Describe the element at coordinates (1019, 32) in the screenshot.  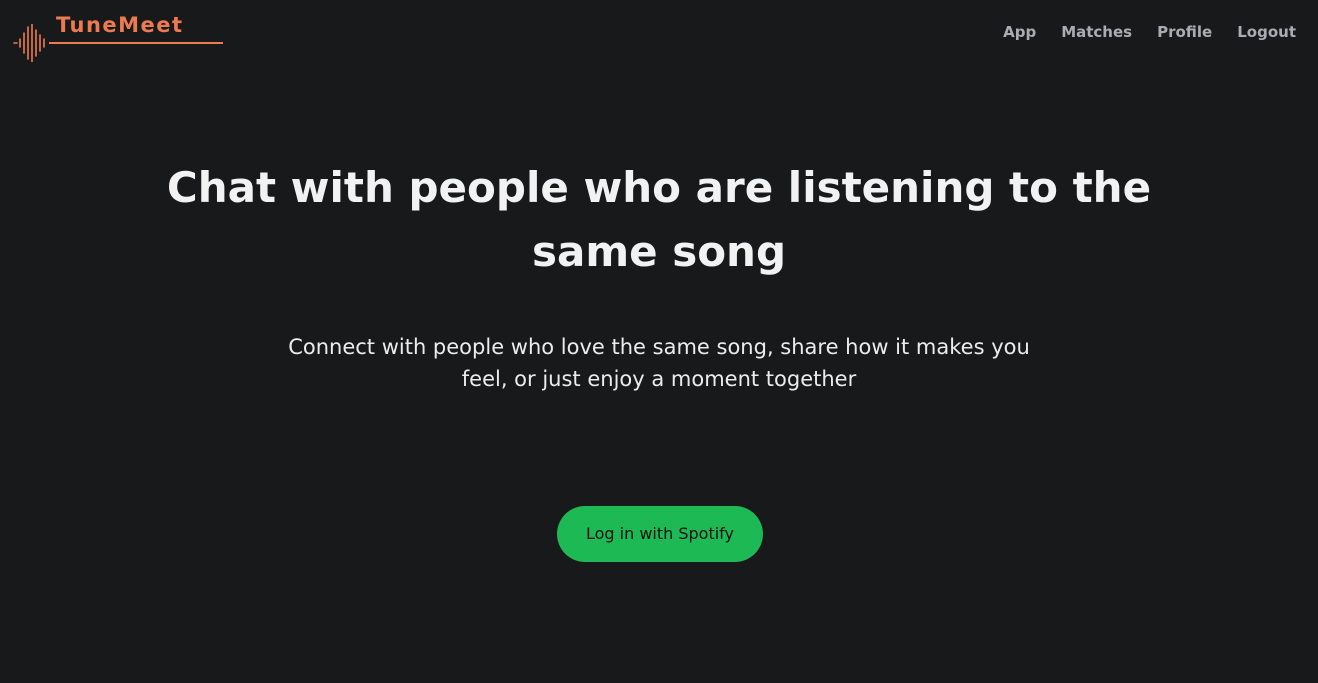
I see `nav-item-app: App` at that location.